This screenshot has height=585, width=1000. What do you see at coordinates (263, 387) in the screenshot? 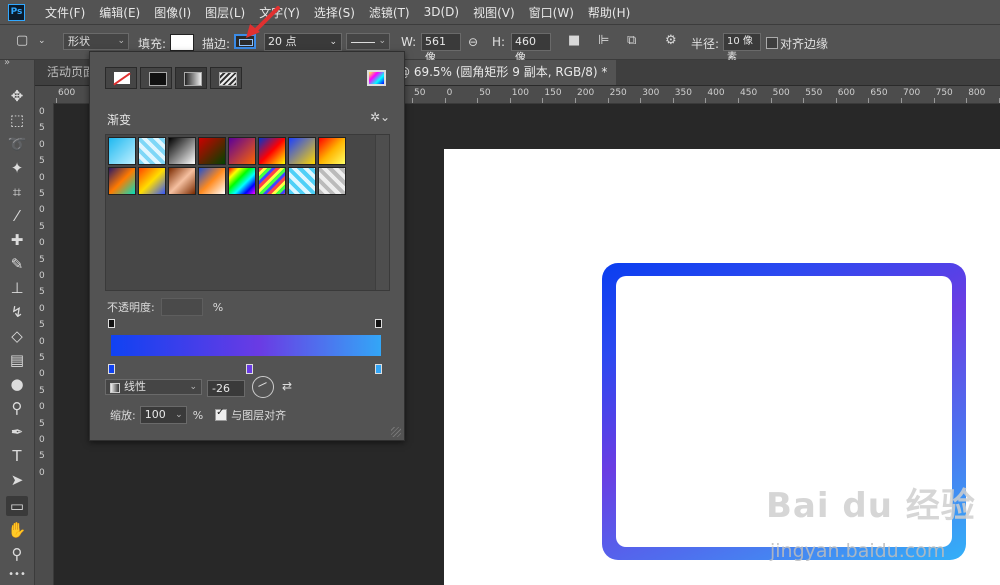
I see `angle-dial-icon` at bounding box center [263, 387].